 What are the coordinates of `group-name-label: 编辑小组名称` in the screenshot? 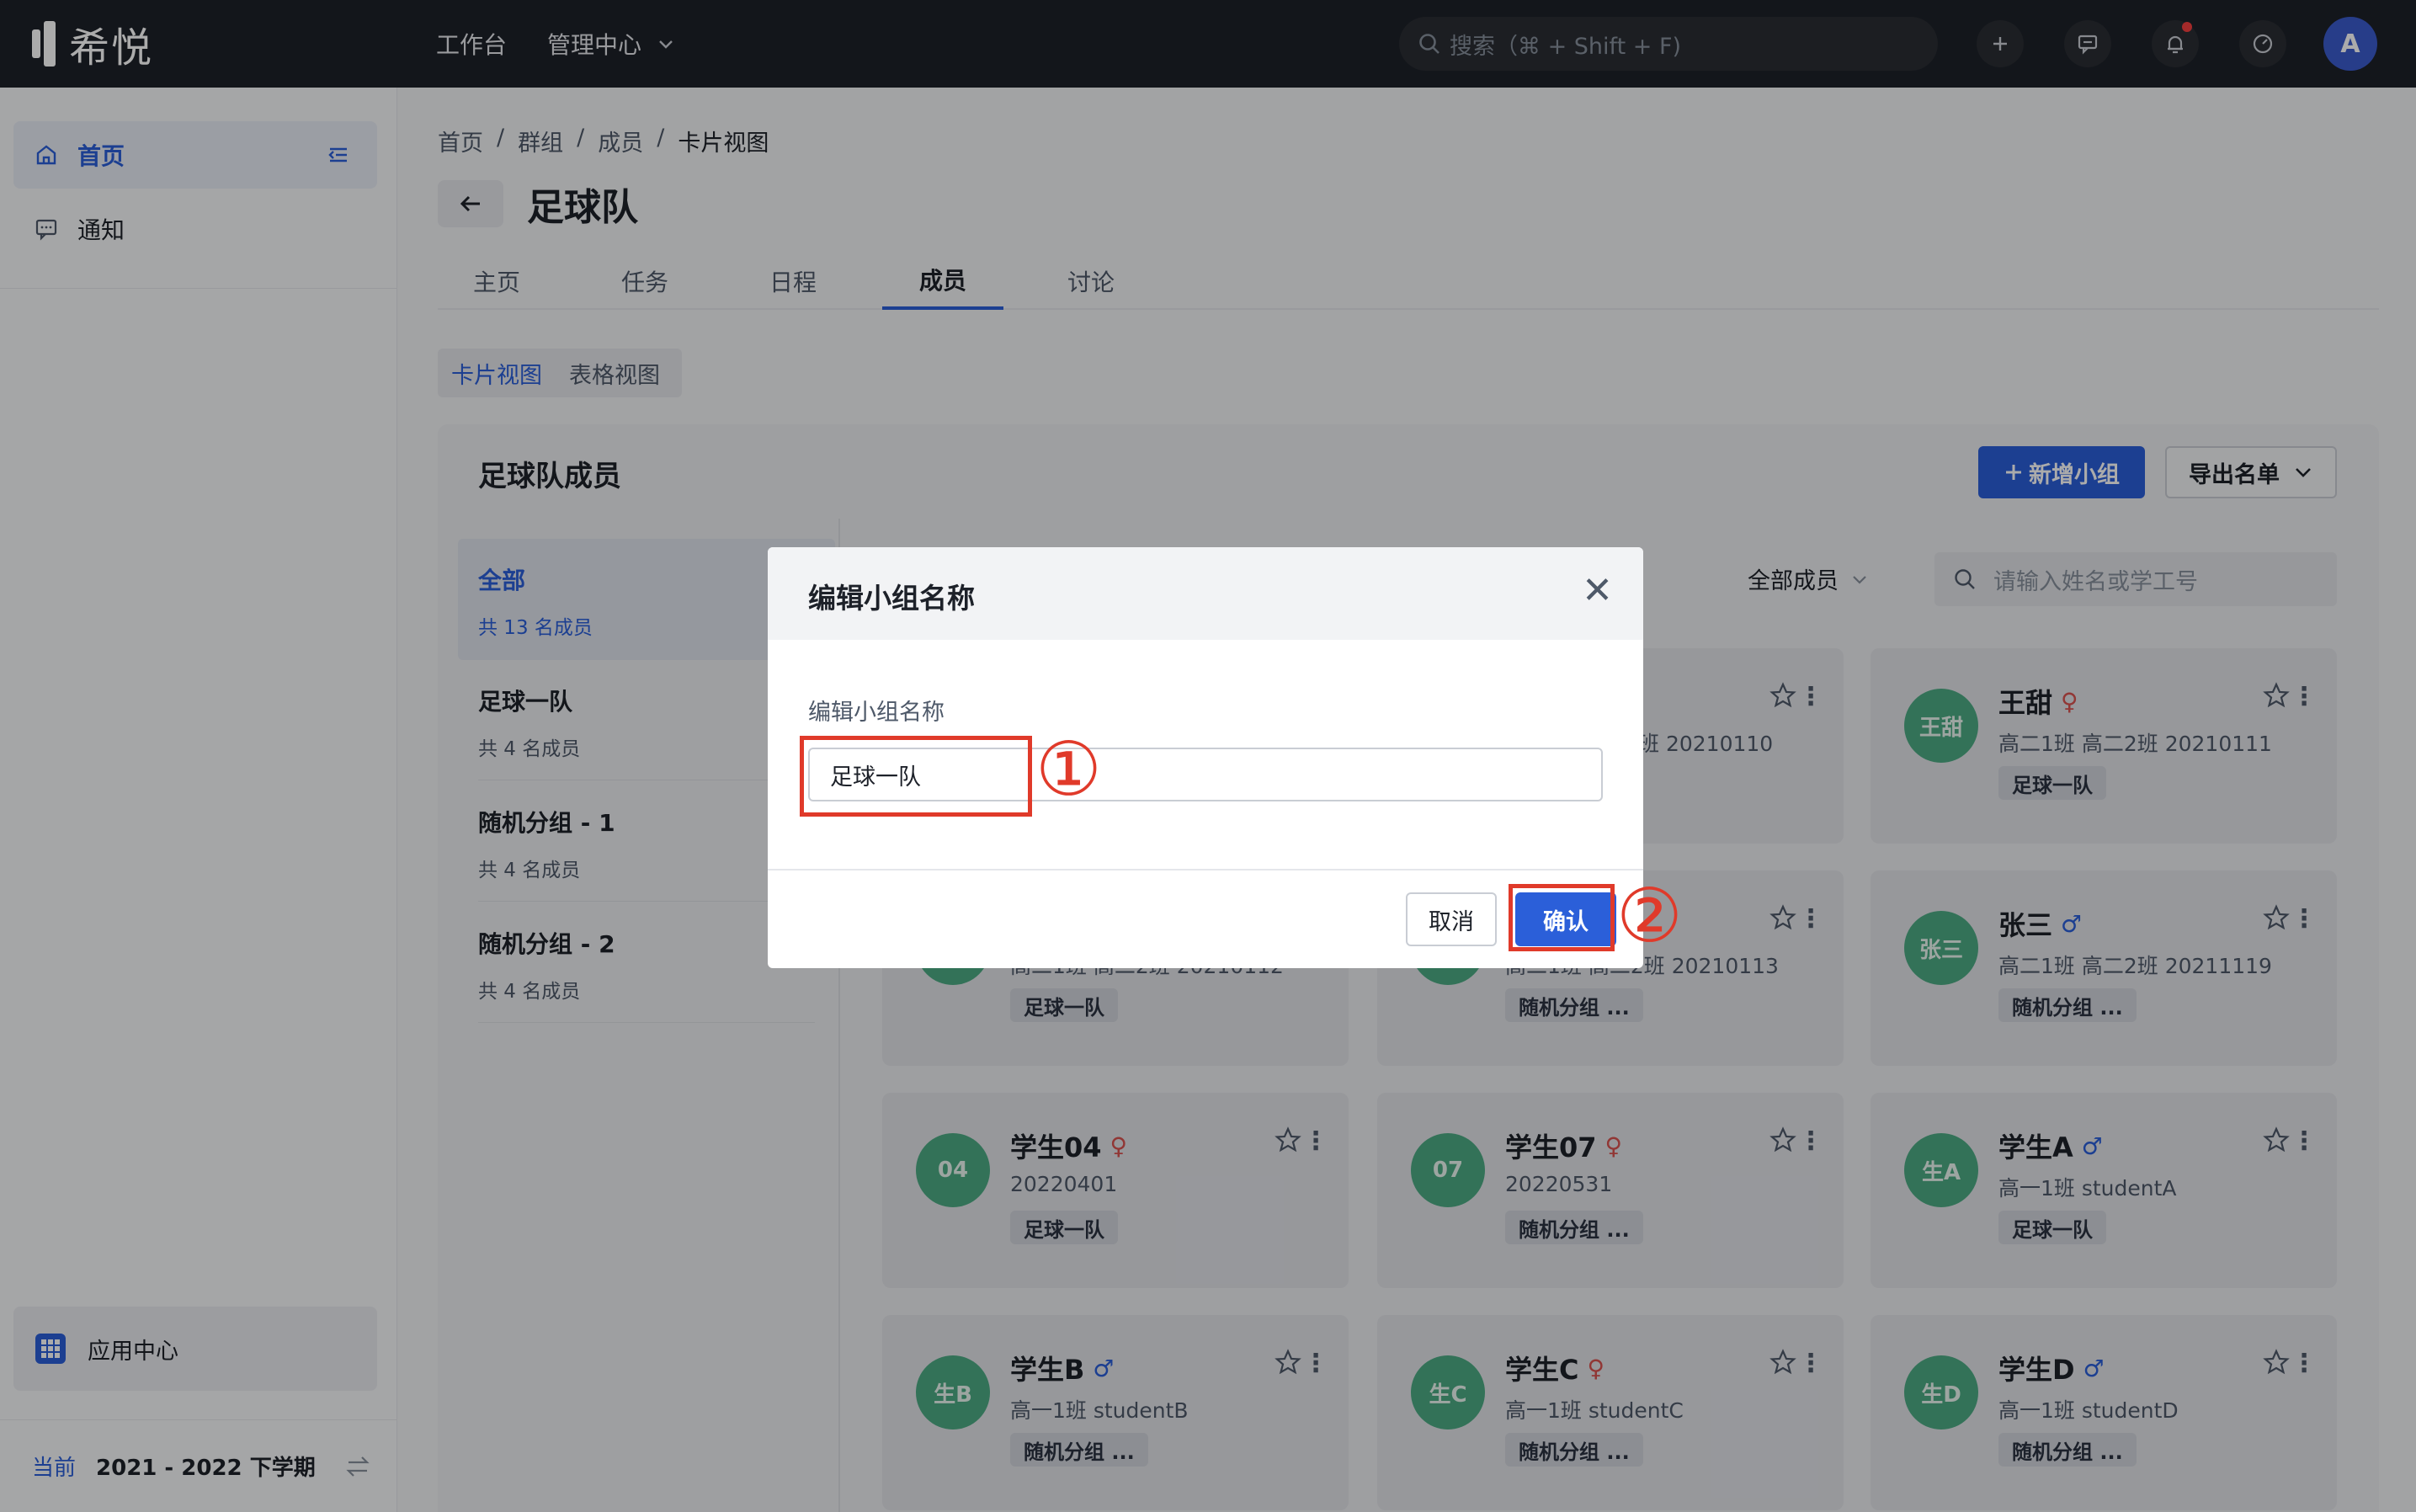 It's located at (876, 713).